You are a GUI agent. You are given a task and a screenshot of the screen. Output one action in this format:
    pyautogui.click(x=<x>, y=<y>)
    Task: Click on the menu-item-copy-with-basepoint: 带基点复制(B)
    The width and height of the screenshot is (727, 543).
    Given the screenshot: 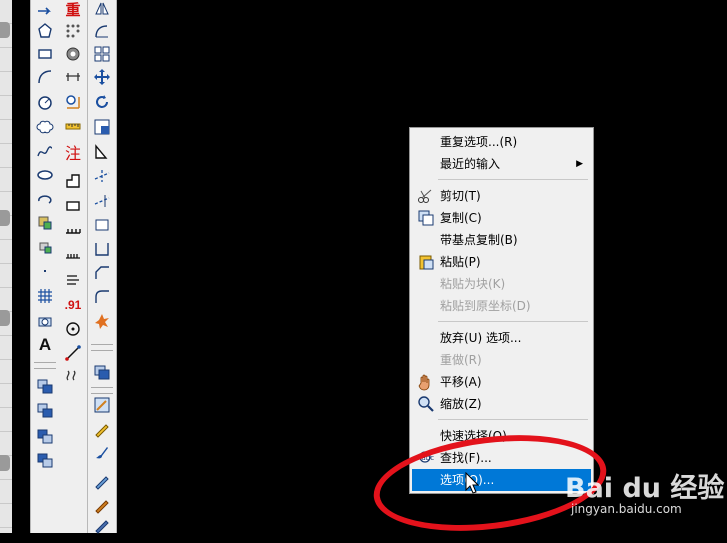 What is the action you would take?
    pyautogui.click(x=501, y=240)
    